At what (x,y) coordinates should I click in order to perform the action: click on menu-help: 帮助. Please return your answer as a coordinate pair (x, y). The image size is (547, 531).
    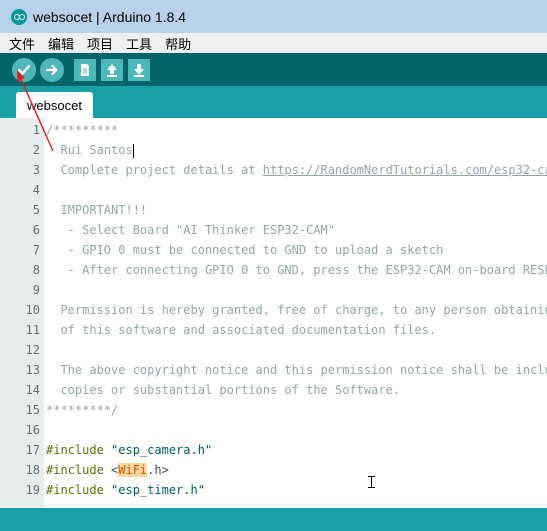
    Looking at the image, I should click on (178, 43).